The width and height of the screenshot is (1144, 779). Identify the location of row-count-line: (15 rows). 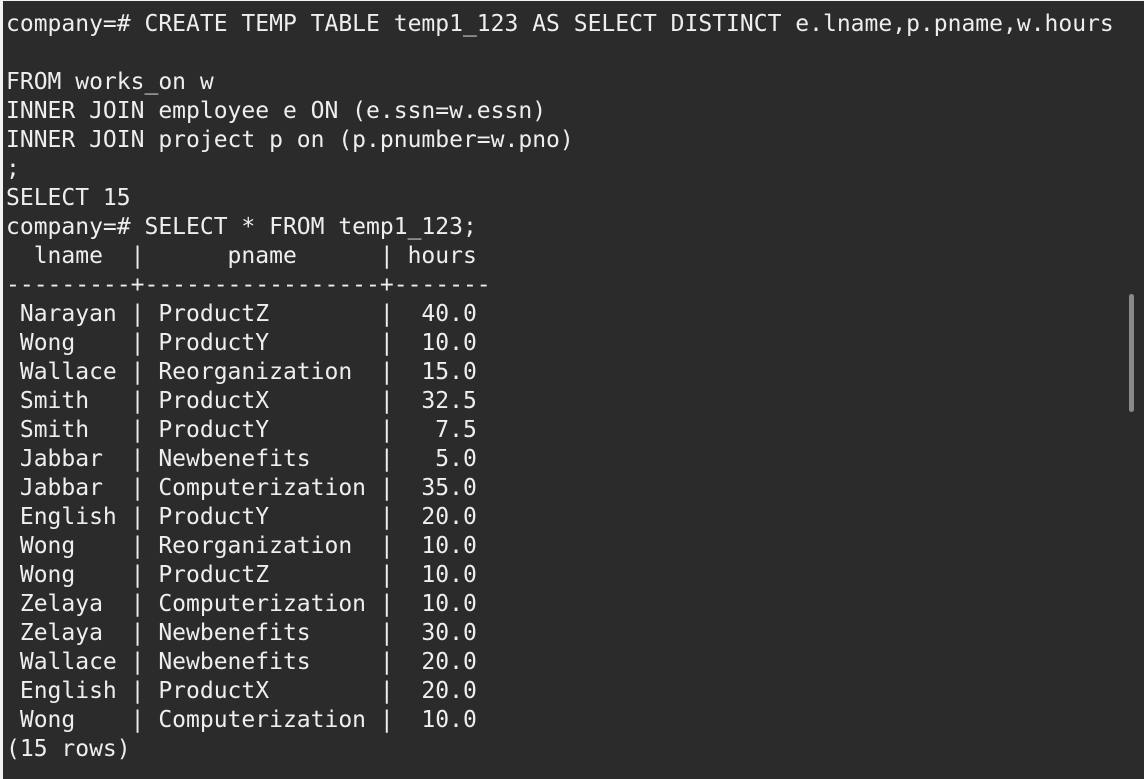
(68, 749).